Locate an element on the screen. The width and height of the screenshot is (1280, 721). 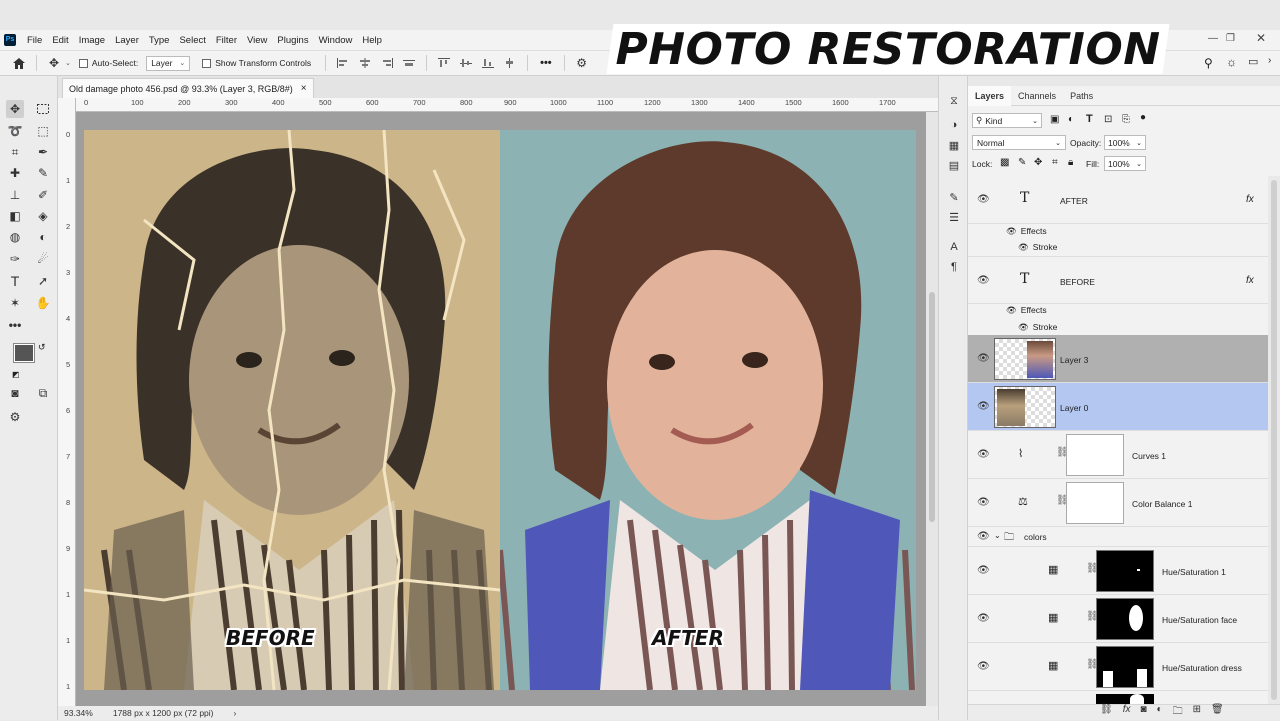
menu-help: Help is located at coordinates (372, 40).